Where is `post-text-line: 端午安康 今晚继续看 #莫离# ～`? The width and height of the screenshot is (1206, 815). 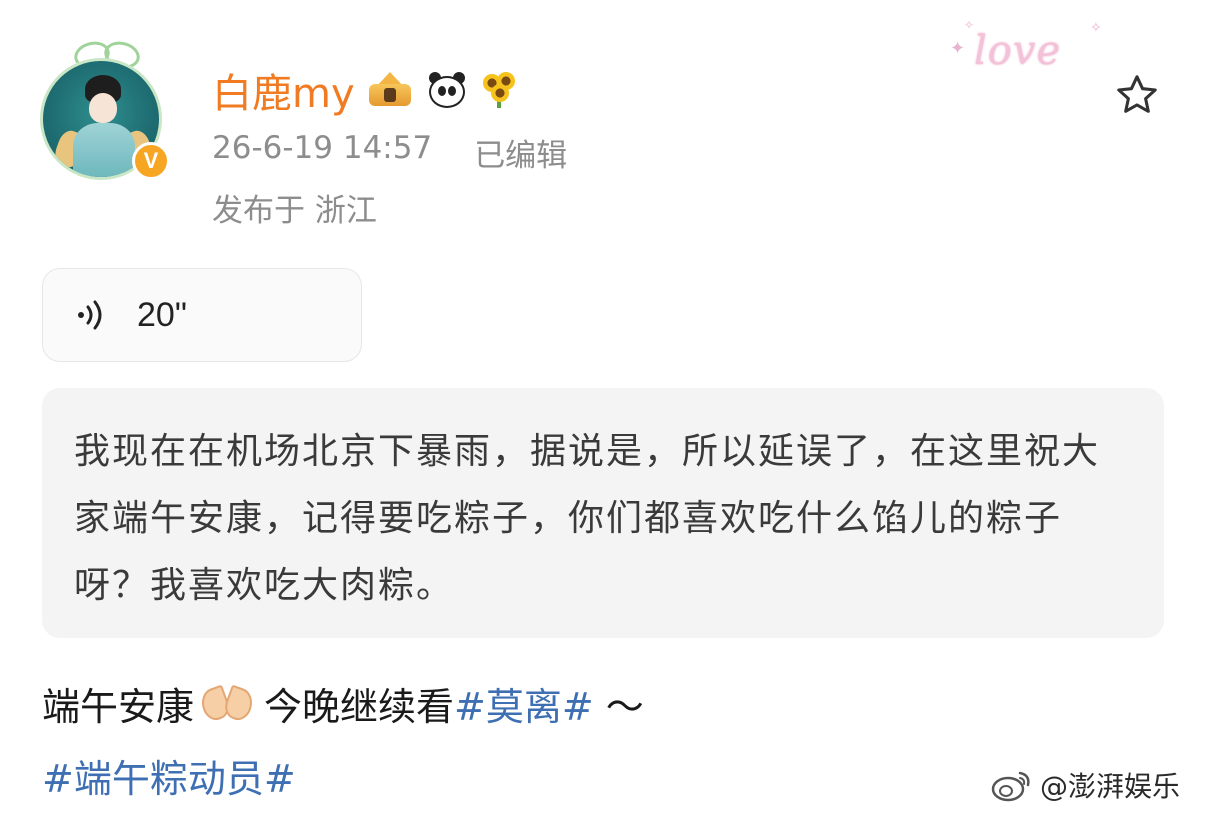
post-text-line: 端午安康 今晚继续看 #莫离# ～ is located at coordinates (343, 703).